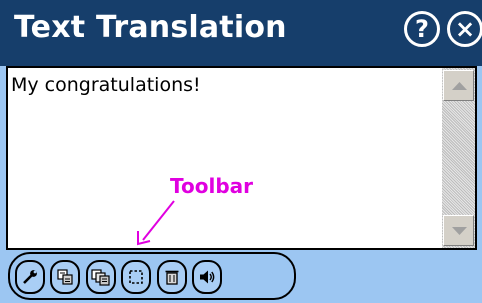  I want to click on wrench-button, so click(30, 277).